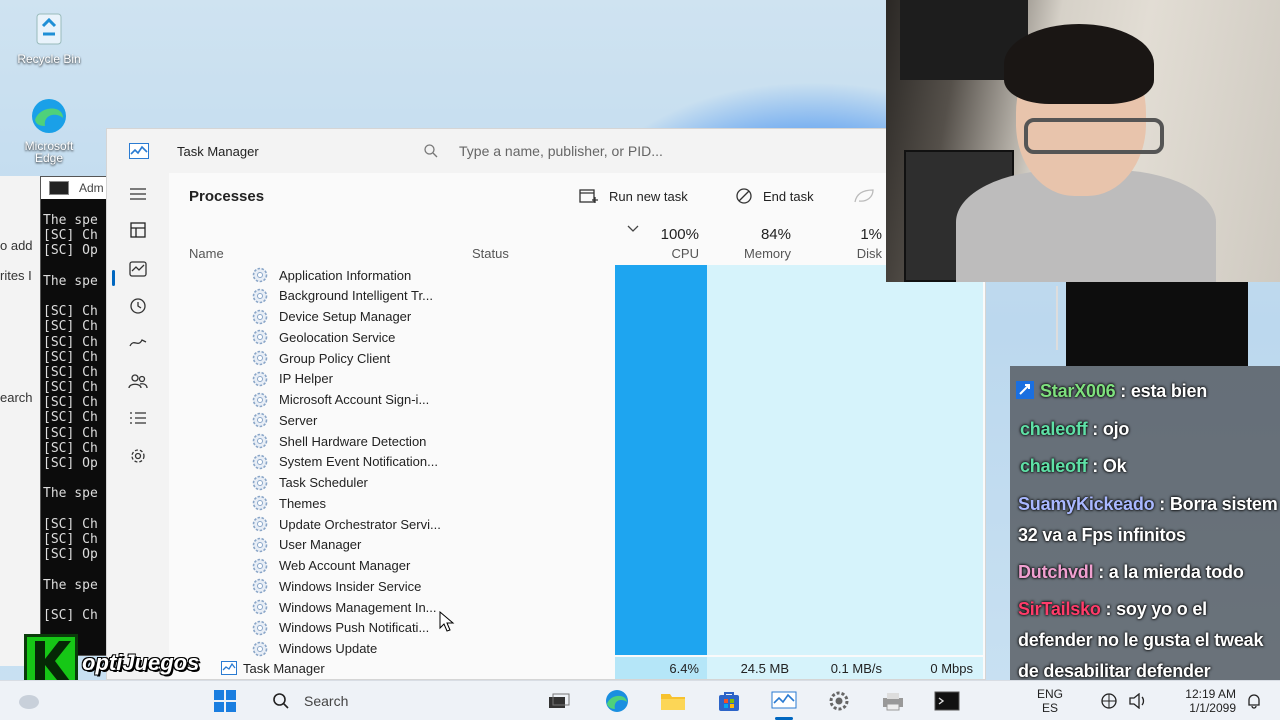 This screenshot has height=720, width=1280. What do you see at coordinates (309, 483) in the screenshot?
I see `process-row: Task Scheduler` at bounding box center [309, 483].